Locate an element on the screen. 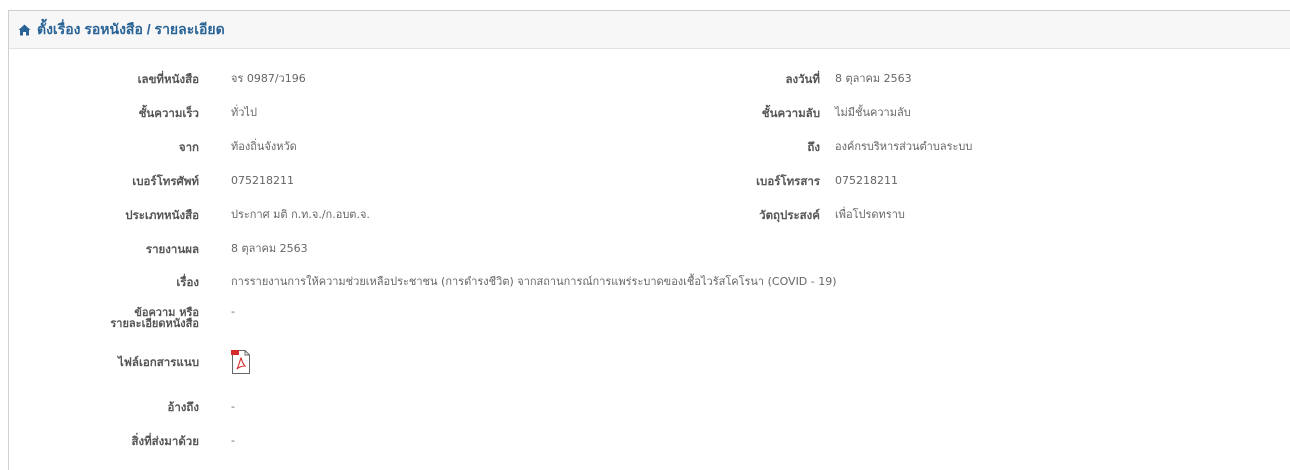 The image size is (1290, 470). enclosure-label: สิ่งที่ส่งมาด้วย is located at coordinates (165, 441).